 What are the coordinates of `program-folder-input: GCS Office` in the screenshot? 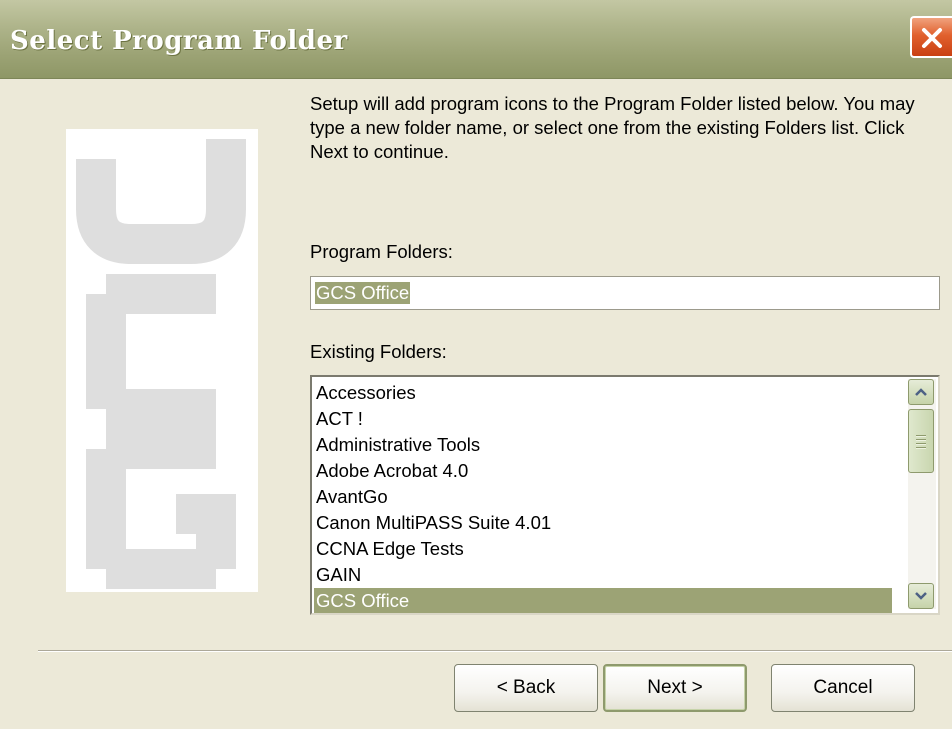 It's located at (625, 293).